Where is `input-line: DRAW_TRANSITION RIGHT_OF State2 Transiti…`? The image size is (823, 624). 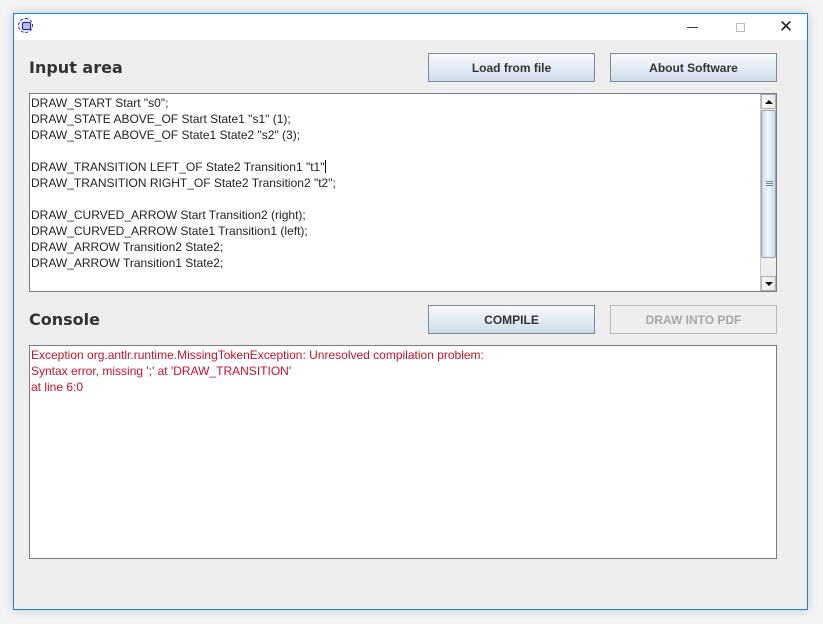
input-line: DRAW_TRANSITION RIGHT_OF State2 Transiti… is located at coordinates (183, 183).